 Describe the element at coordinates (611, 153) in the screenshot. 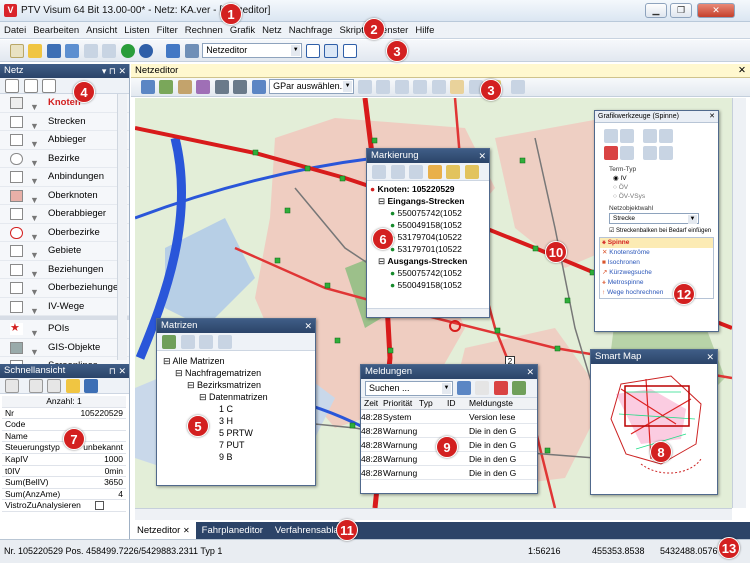

I see `stop-icon` at that location.